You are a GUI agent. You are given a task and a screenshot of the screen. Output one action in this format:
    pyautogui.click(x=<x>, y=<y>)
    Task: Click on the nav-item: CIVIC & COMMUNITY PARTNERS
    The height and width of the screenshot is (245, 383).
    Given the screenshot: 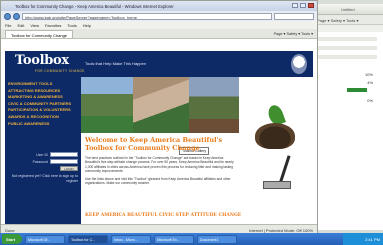 What is the action you would take?
    pyautogui.click(x=43, y=104)
    